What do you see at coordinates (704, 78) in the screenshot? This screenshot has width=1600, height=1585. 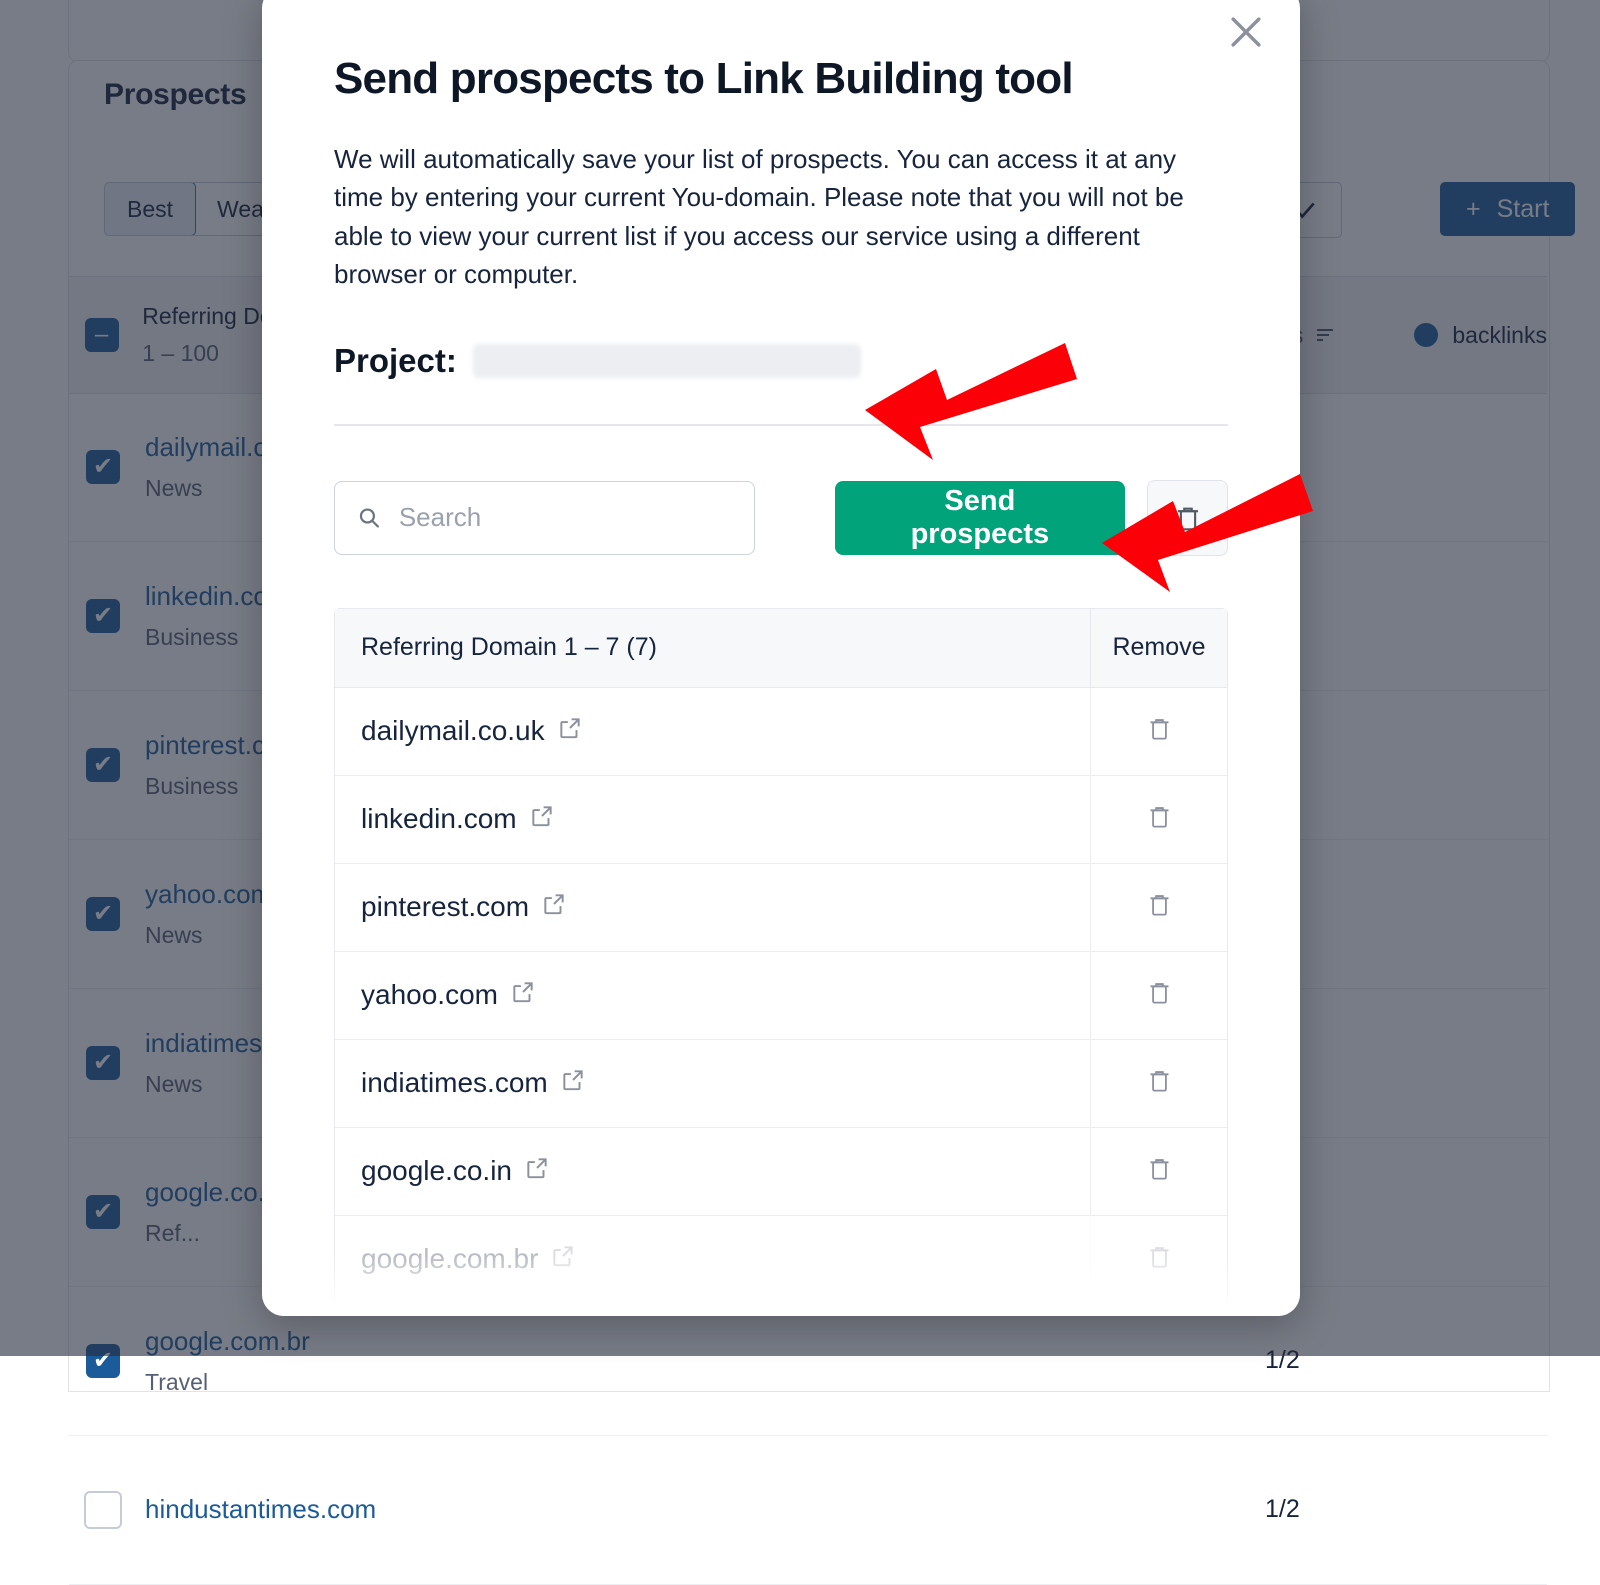 I see `modal-title: Send prospects to Link Building tool` at bounding box center [704, 78].